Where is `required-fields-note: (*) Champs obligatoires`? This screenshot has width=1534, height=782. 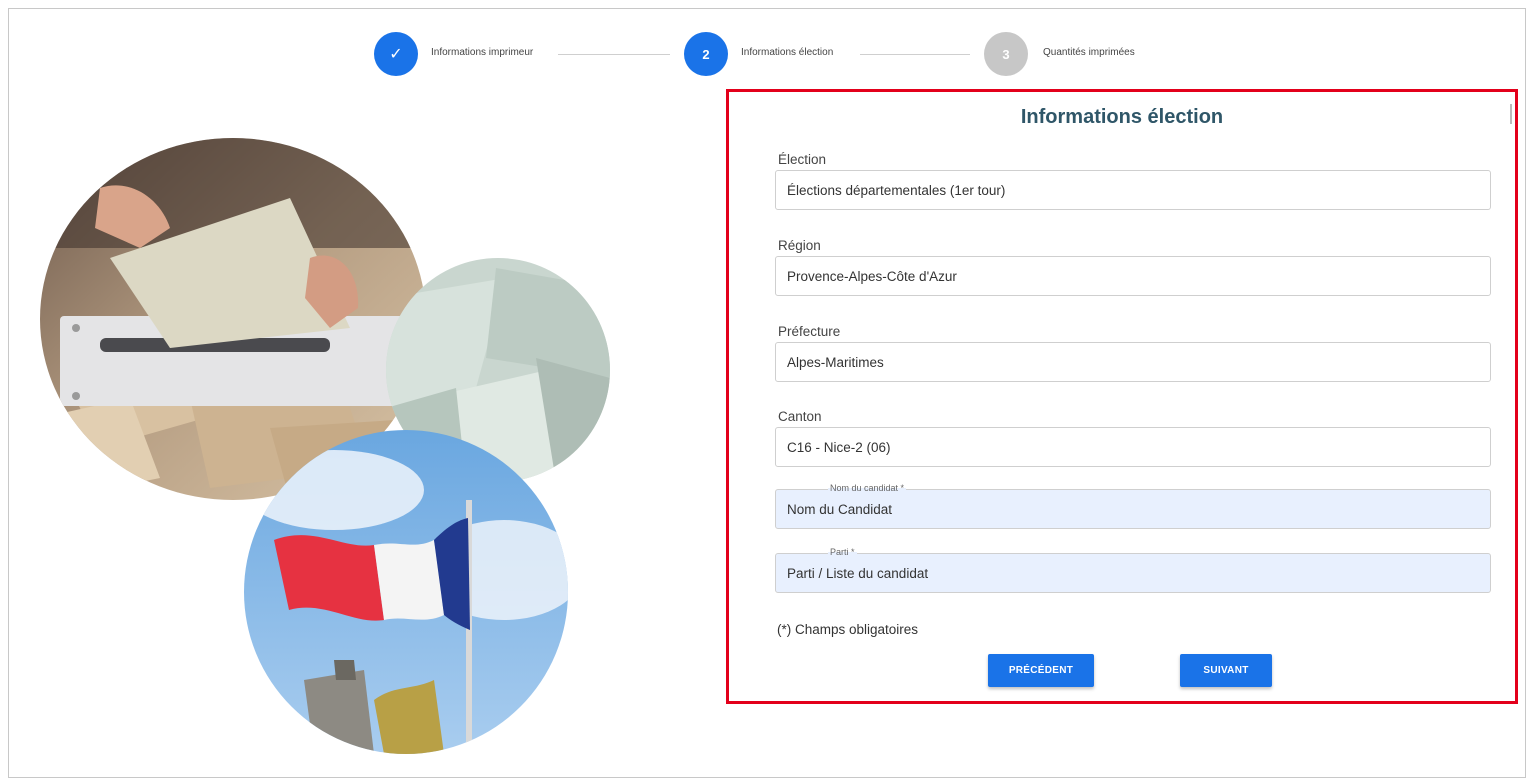 required-fields-note: (*) Champs obligatoires is located at coordinates (848, 629).